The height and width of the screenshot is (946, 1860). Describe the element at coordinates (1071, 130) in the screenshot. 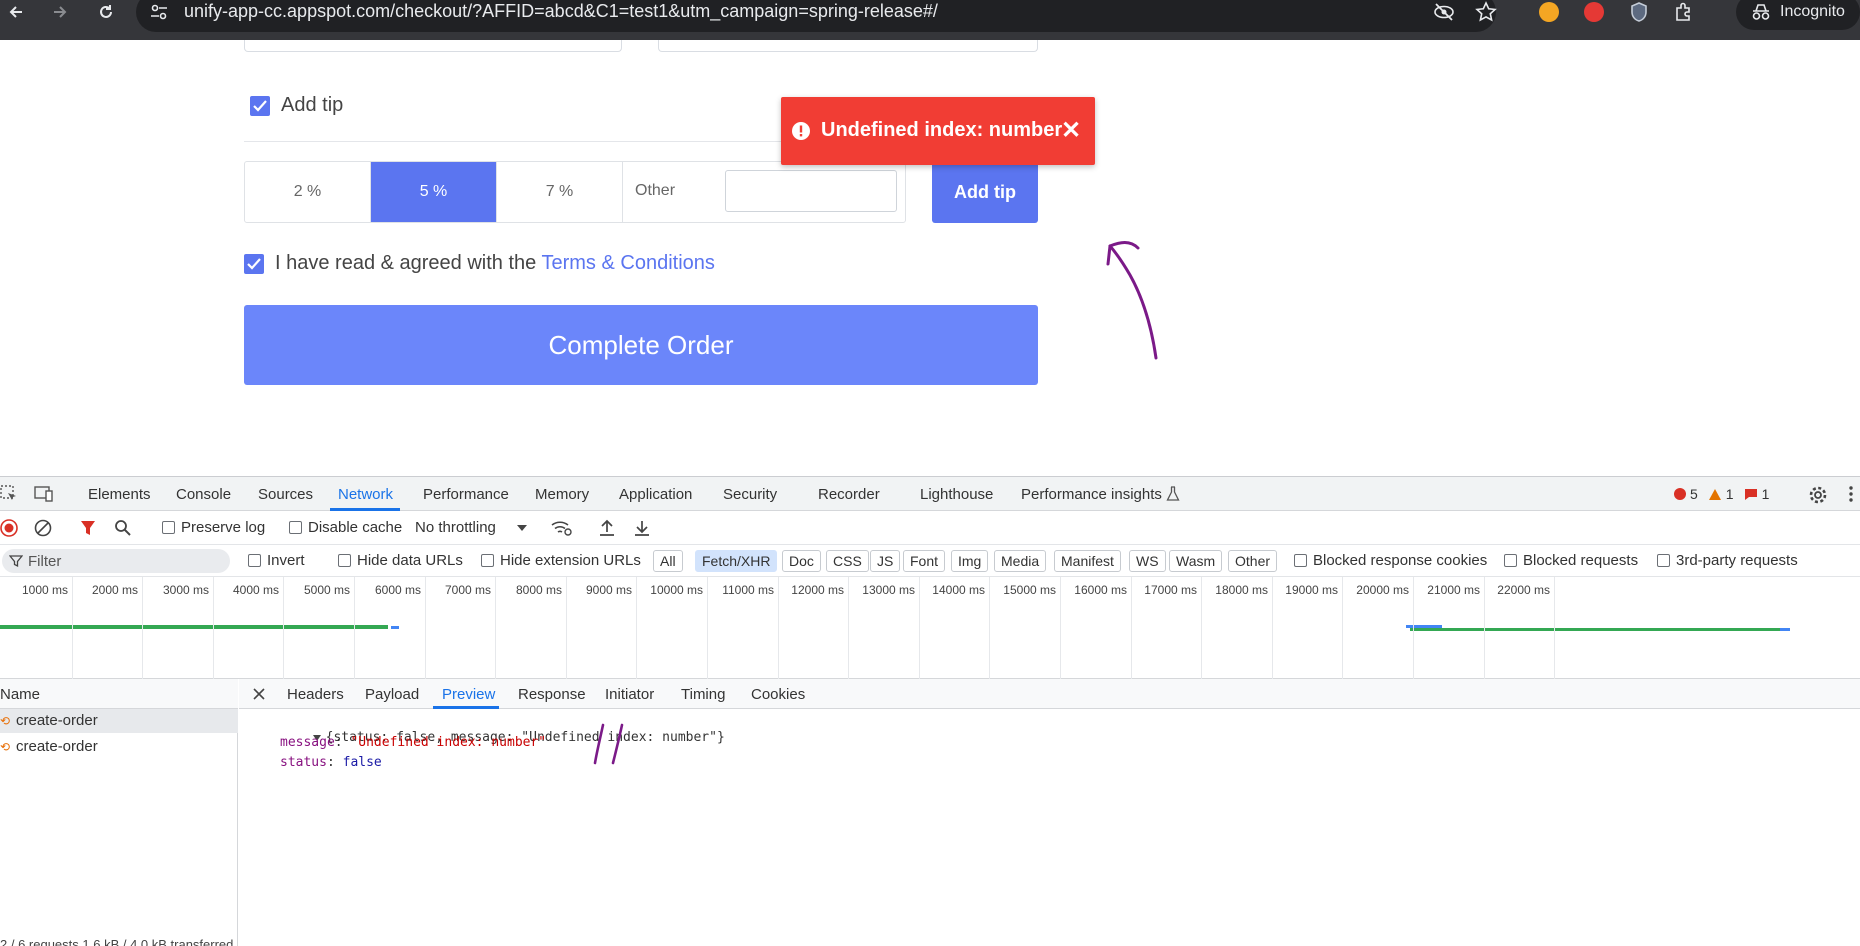

I see `close-icon: ✕` at that location.